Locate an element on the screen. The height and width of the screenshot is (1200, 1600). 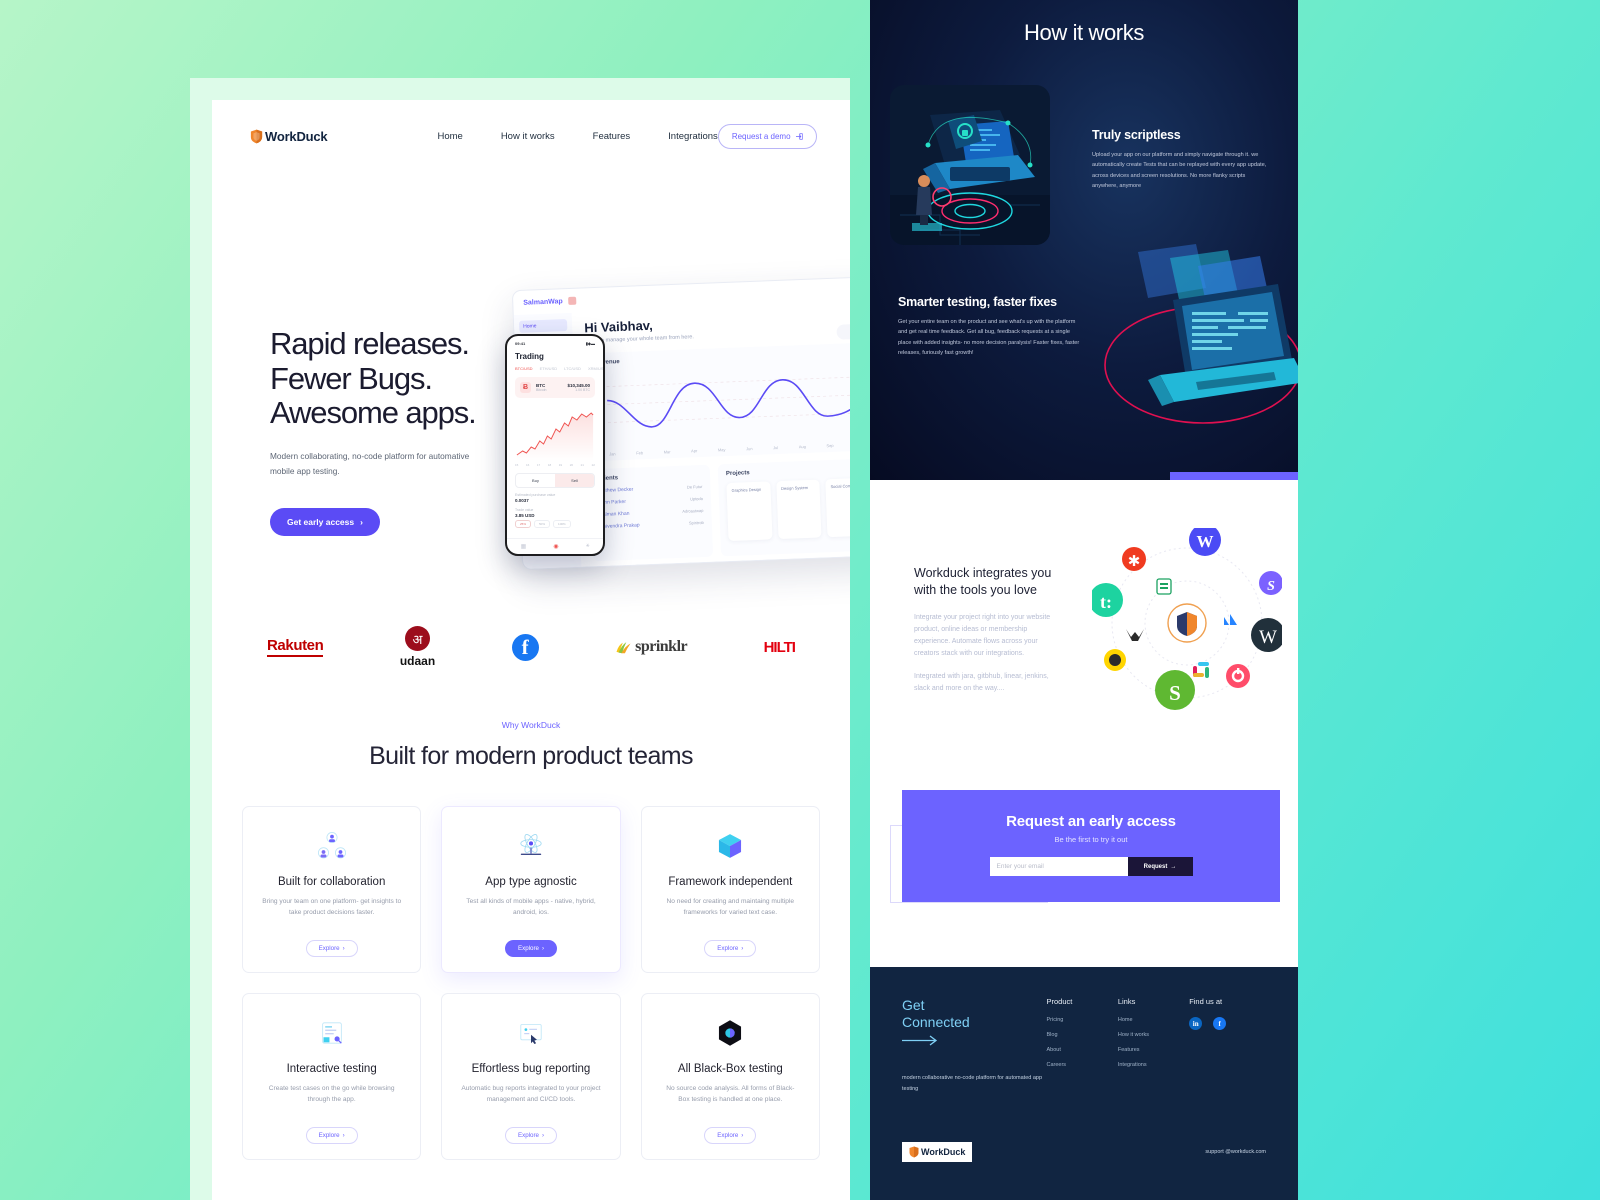
request-demo-button: Request a demo is located at coordinates (767, 136).